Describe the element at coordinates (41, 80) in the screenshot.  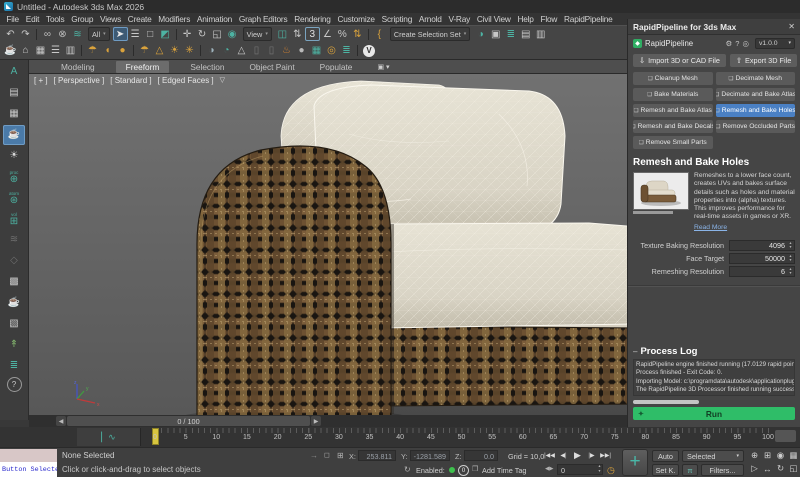
I see `viewport-menu-general: [ + ]` at that location.